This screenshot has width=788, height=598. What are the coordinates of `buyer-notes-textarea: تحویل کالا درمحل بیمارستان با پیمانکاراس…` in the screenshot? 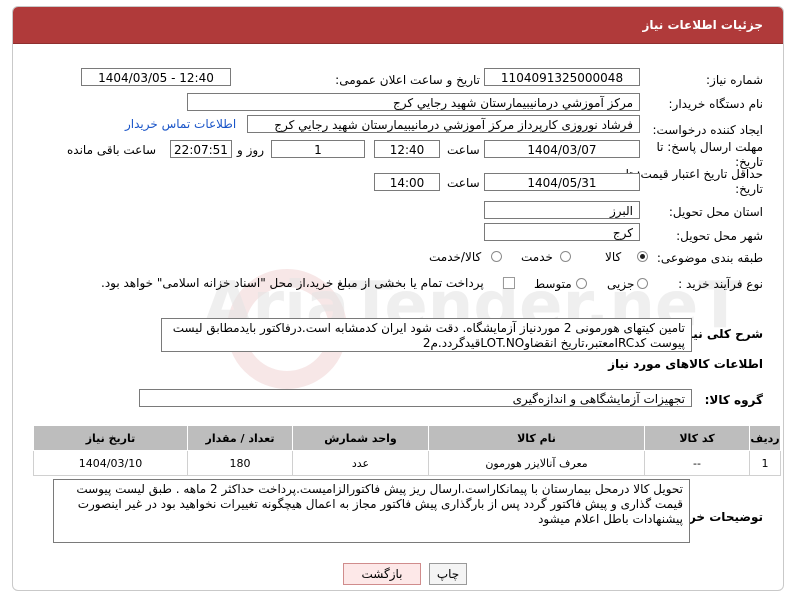 It's located at (371, 511).